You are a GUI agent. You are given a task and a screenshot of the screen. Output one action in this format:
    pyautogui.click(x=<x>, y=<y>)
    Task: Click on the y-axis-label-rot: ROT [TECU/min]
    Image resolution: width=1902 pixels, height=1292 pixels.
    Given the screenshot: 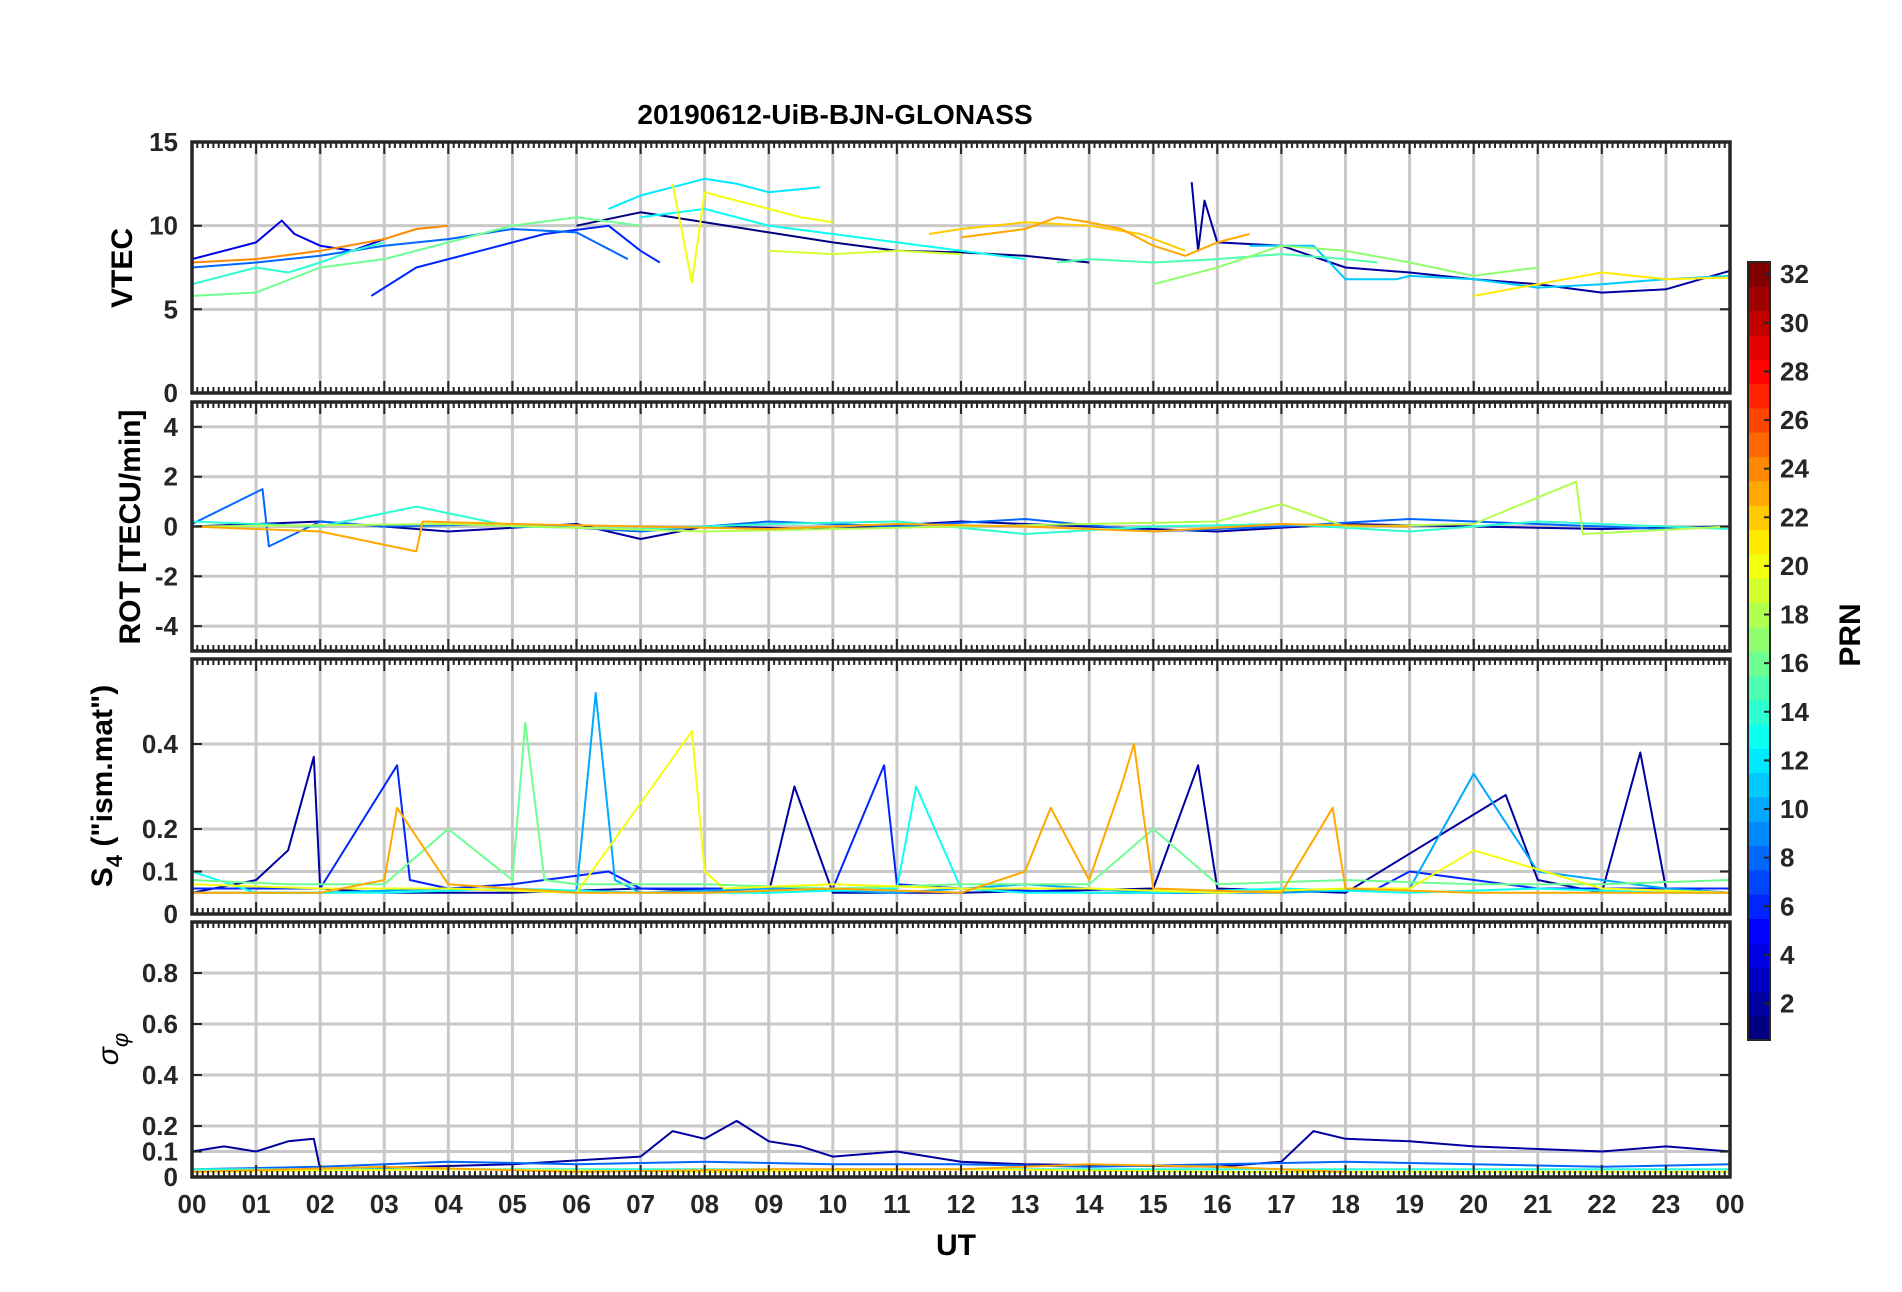 What is the action you would take?
    pyautogui.click(x=130, y=527)
    